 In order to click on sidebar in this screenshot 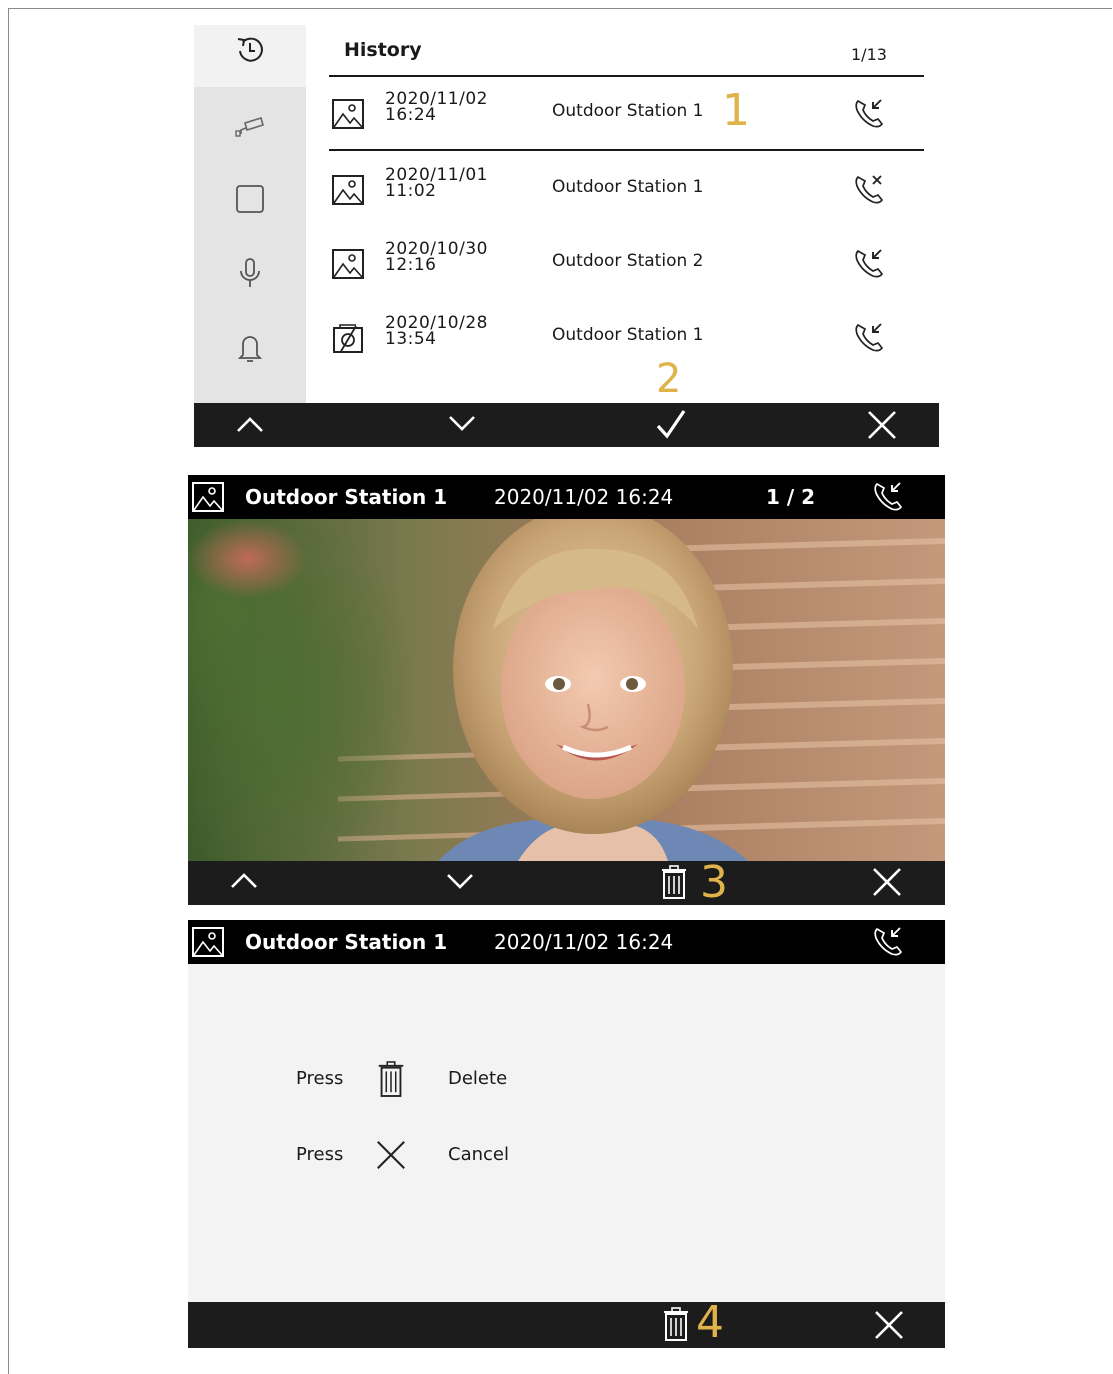, I will do `click(250, 215)`.